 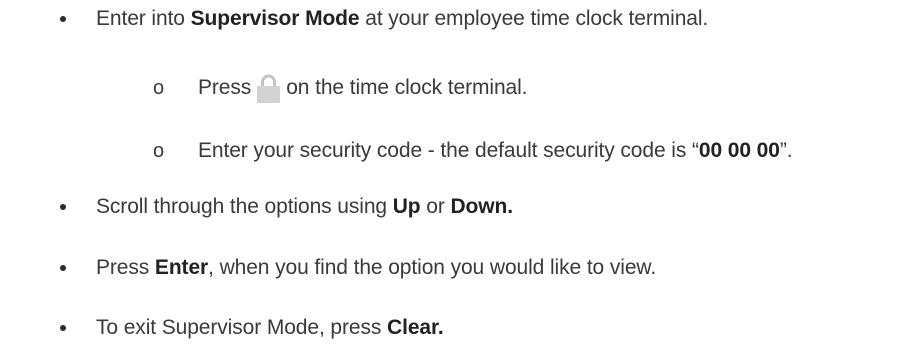 What do you see at coordinates (415, 327) in the screenshot?
I see `clear-key-label: Clear.` at bounding box center [415, 327].